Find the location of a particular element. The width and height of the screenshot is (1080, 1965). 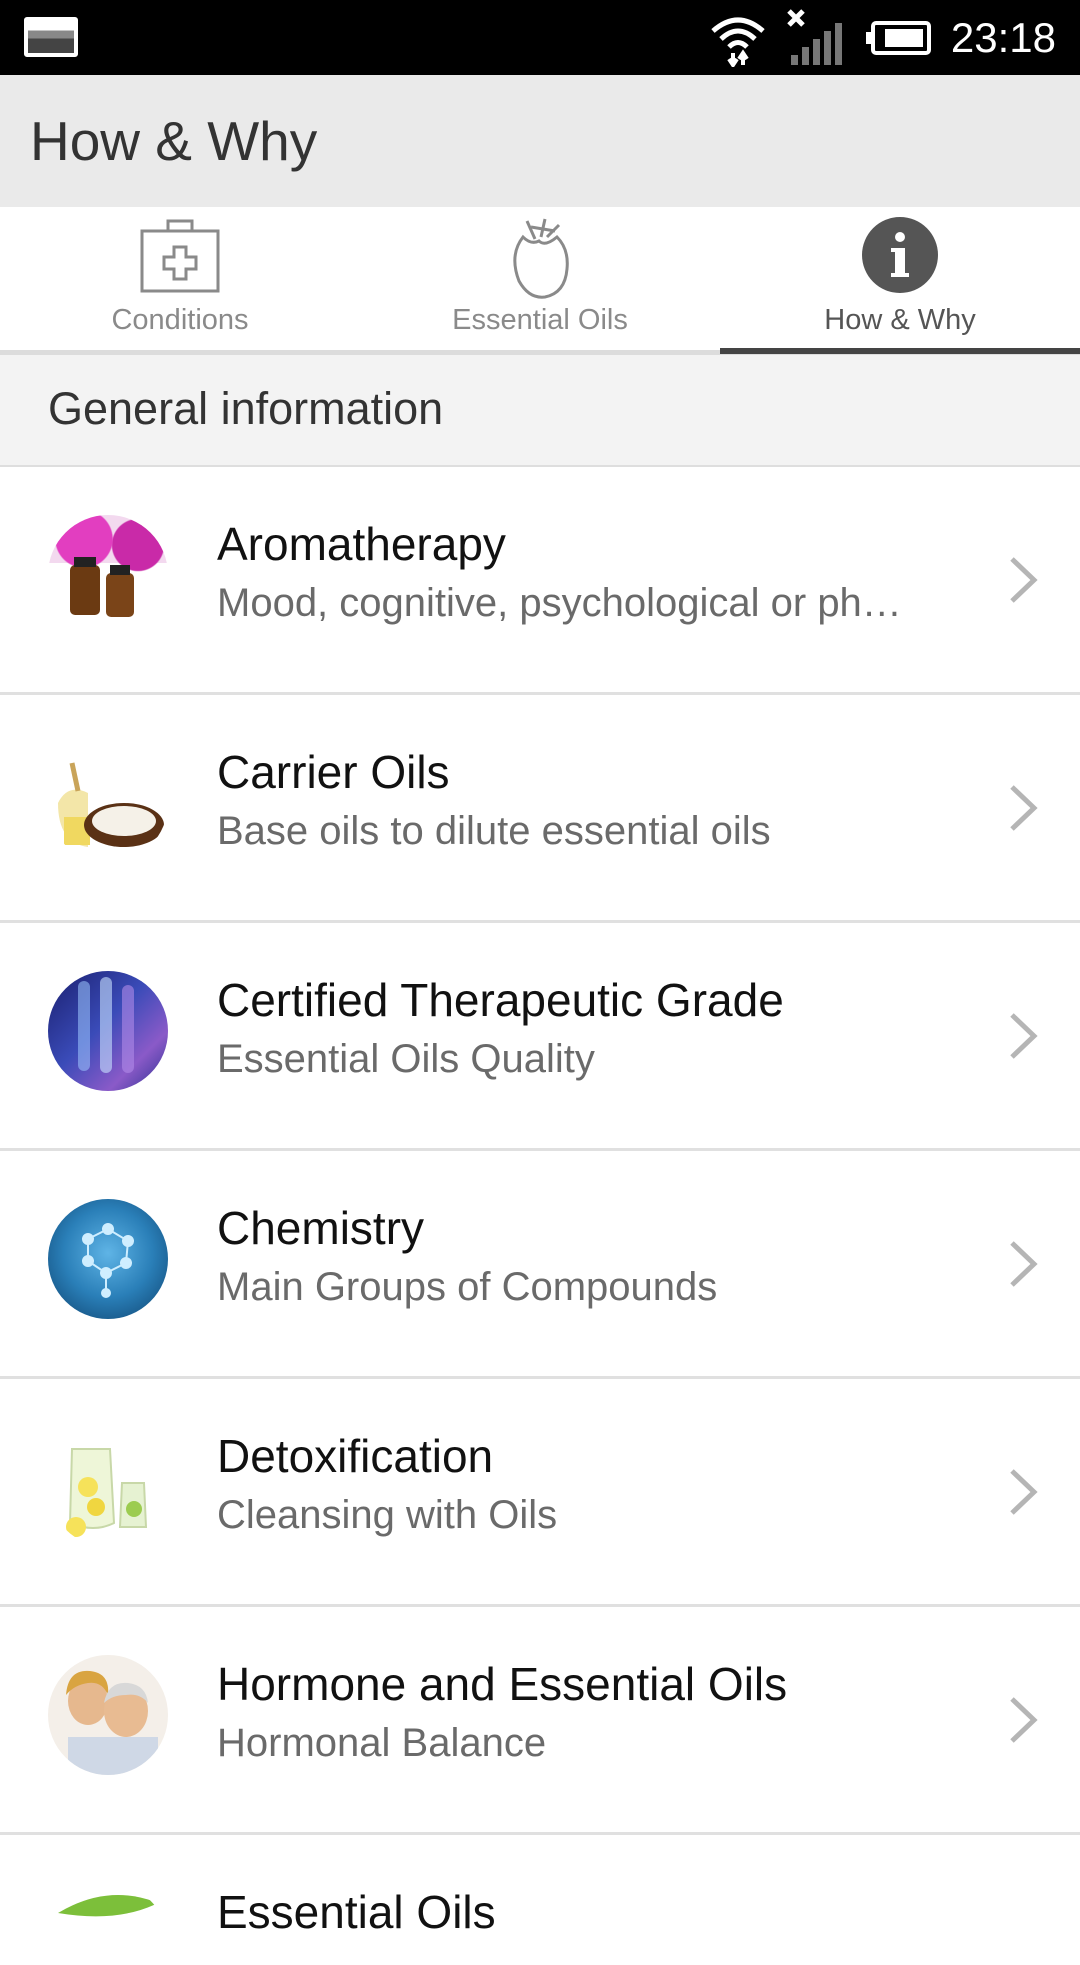

coconut-thumb is located at coordinates (108, 803).